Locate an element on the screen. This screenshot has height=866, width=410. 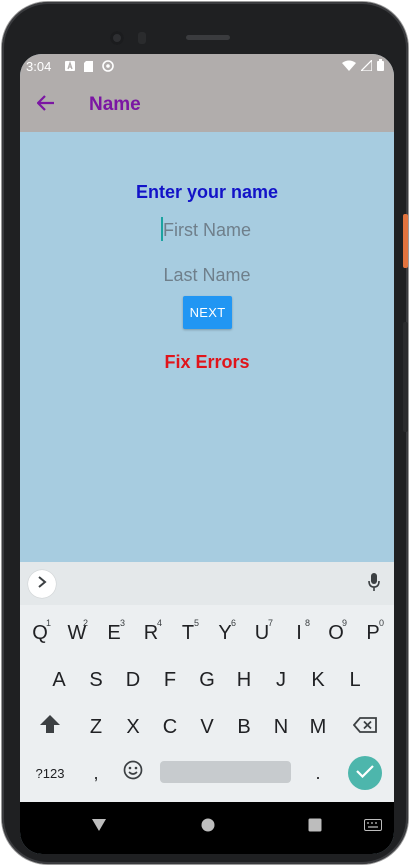
backspace-icon is located at coordinates (364, 727).